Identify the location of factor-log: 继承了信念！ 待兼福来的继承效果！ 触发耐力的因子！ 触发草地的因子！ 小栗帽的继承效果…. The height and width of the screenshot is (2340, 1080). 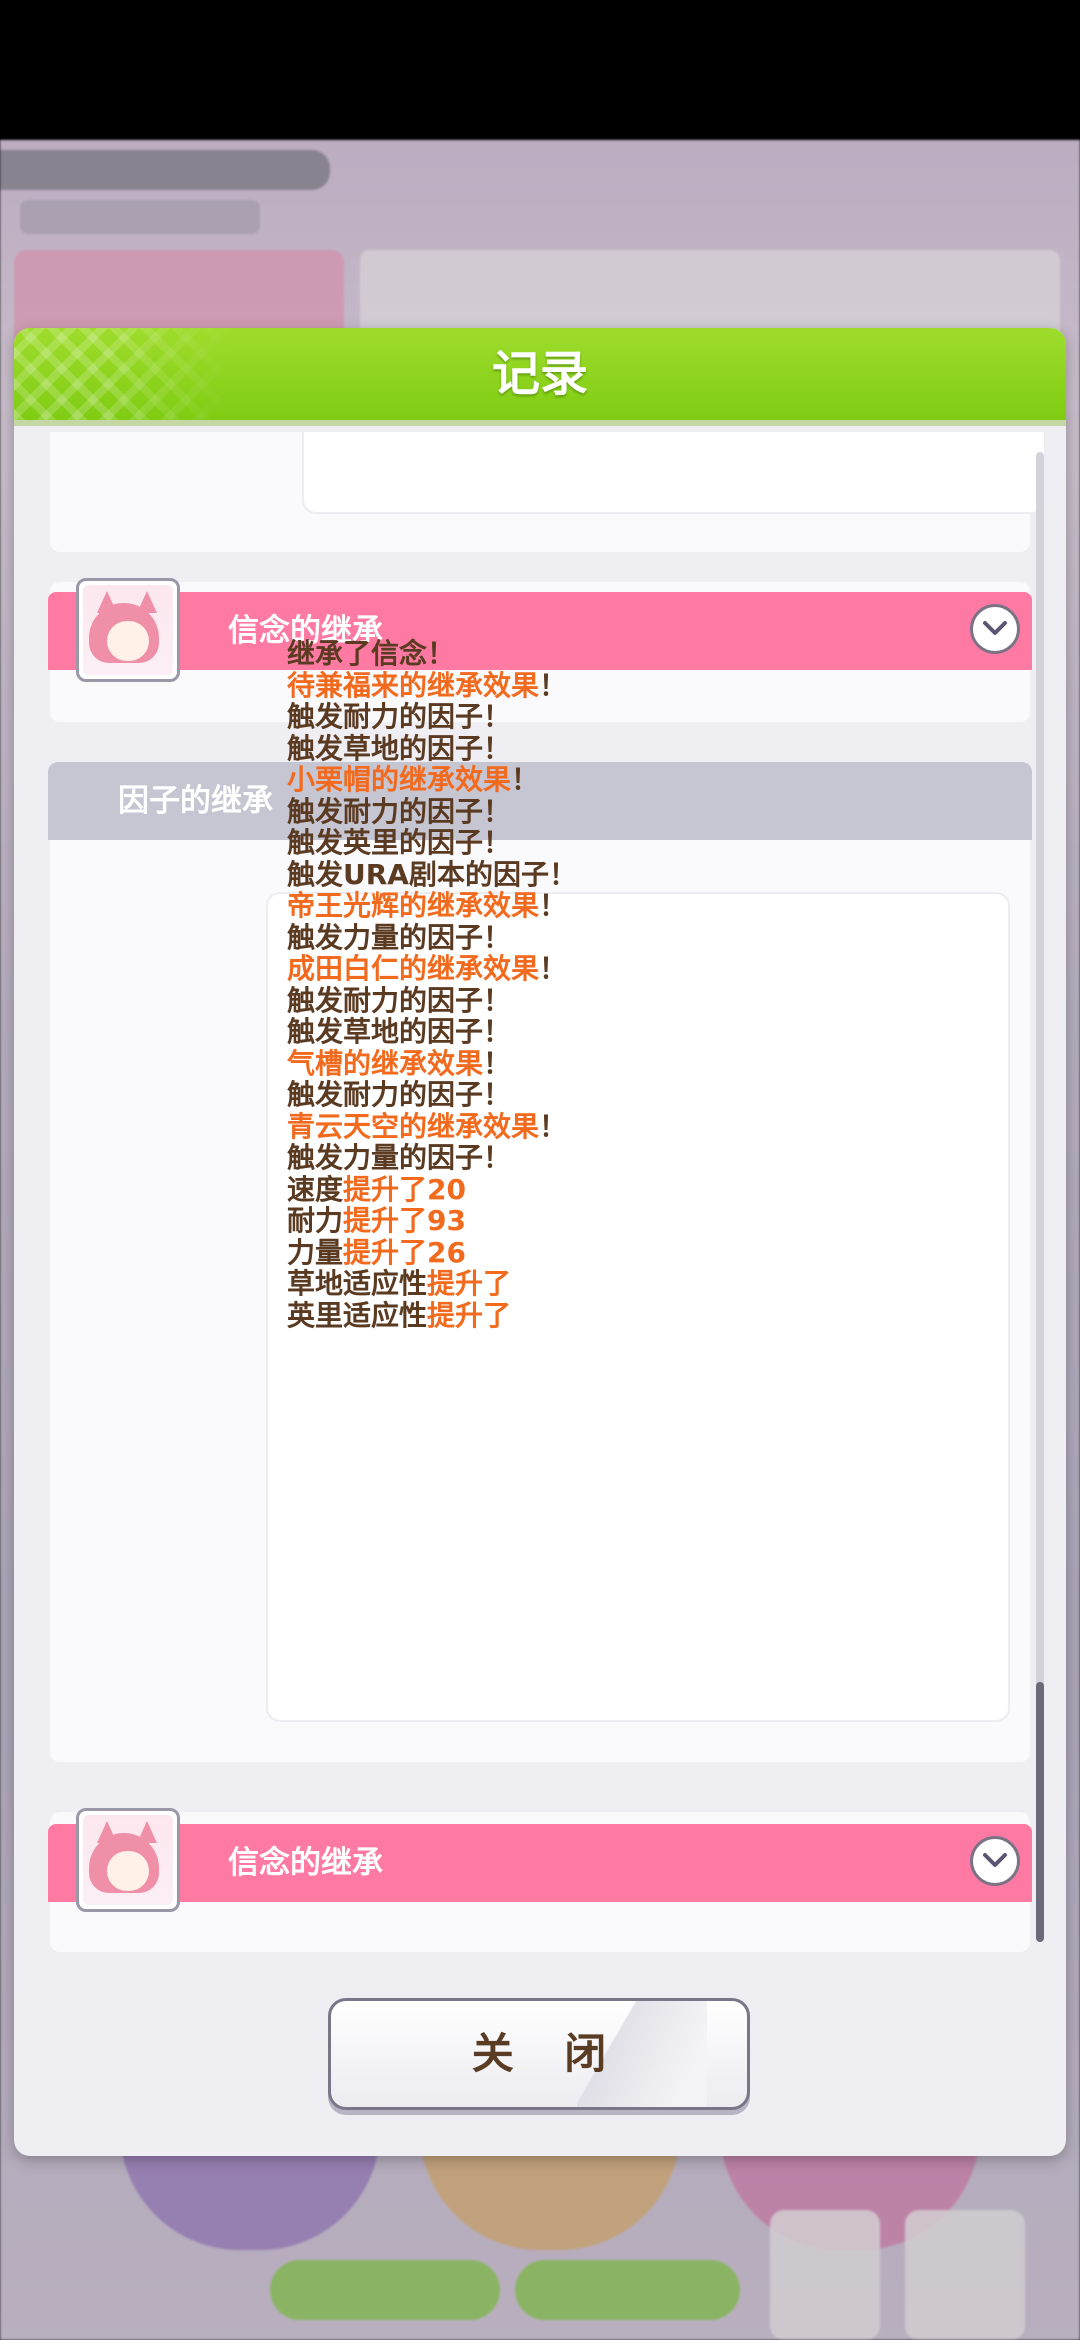
(432, 984).